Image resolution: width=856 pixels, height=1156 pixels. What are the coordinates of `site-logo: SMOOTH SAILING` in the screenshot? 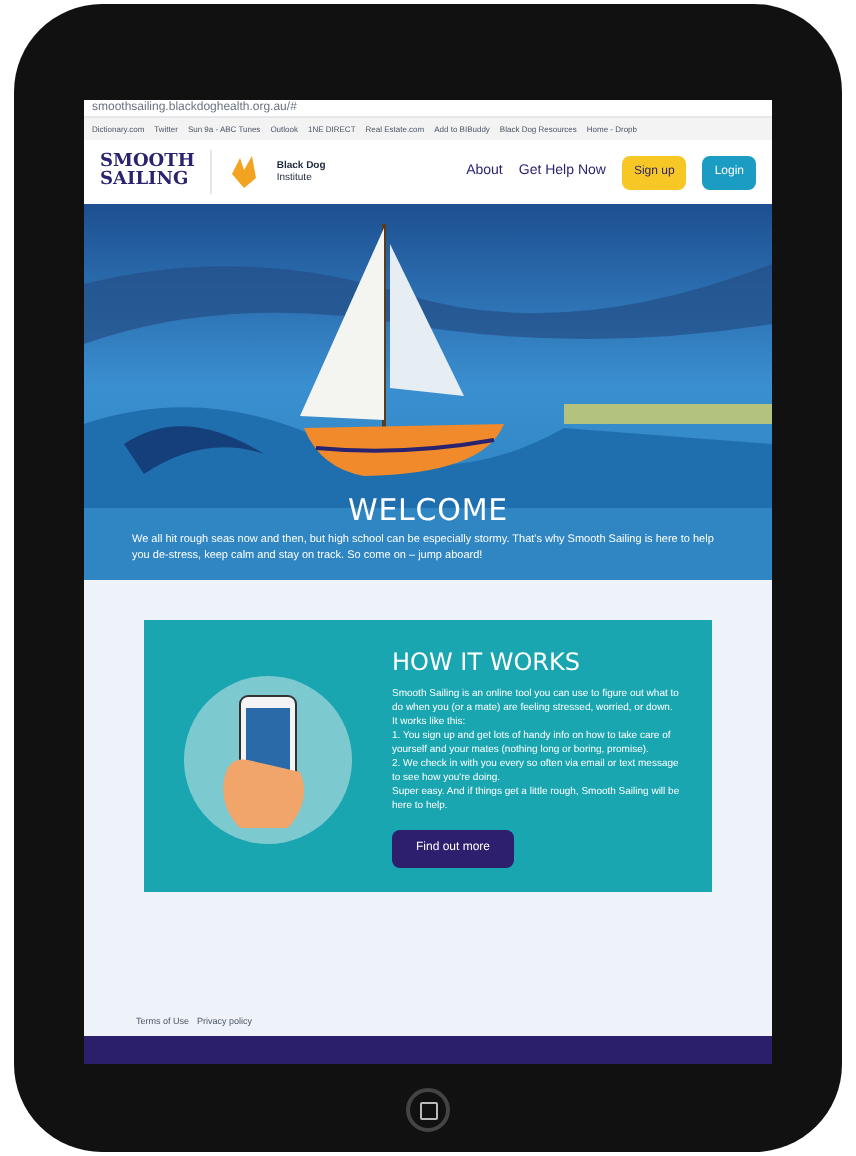 It's located at (147, 172).